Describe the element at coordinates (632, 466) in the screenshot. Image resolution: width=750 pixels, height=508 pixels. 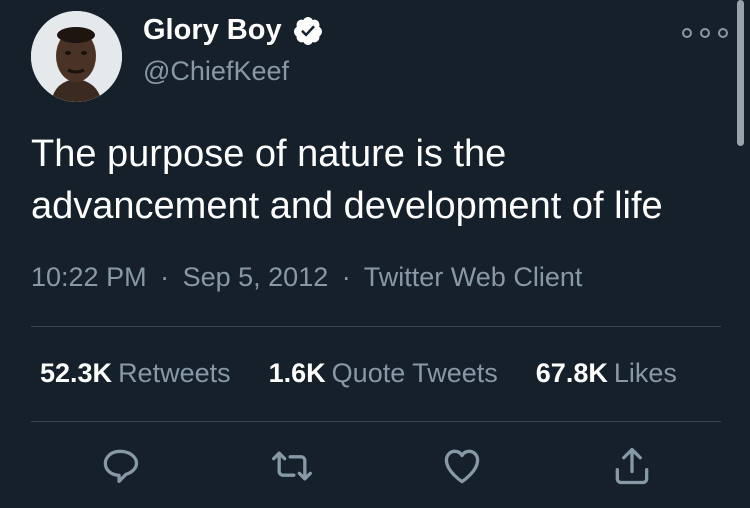
I see `share-icon` at that location.